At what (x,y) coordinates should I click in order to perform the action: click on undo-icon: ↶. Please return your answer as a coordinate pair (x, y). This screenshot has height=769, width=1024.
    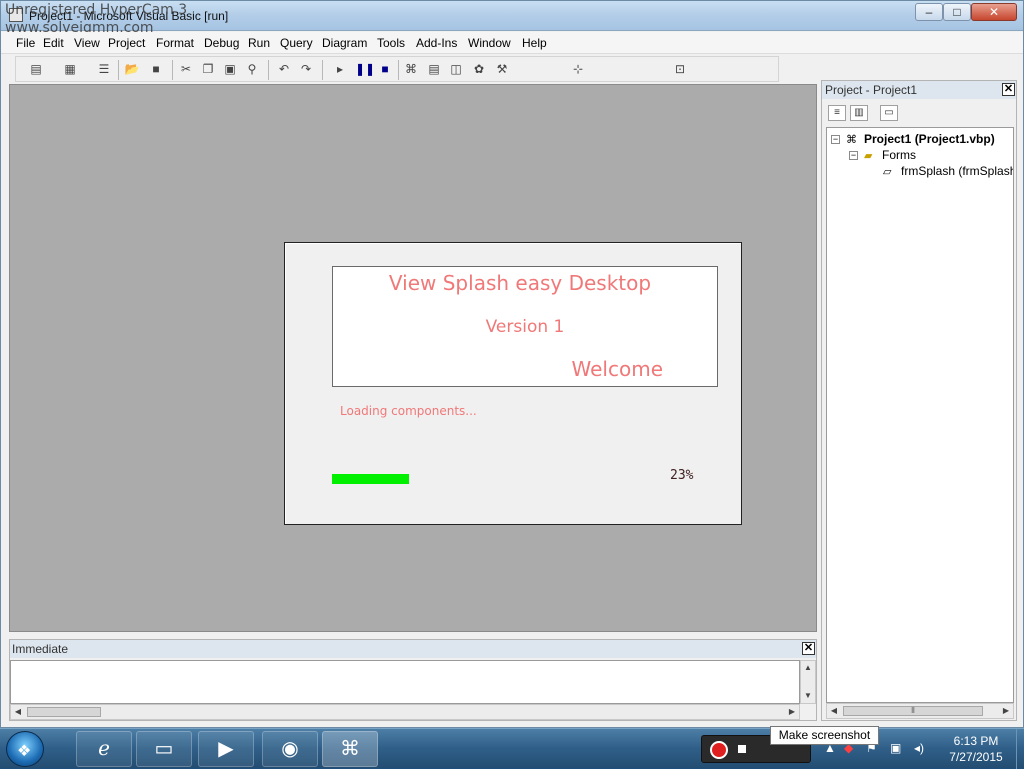
    Looking at the image, I should click on (284, 69).